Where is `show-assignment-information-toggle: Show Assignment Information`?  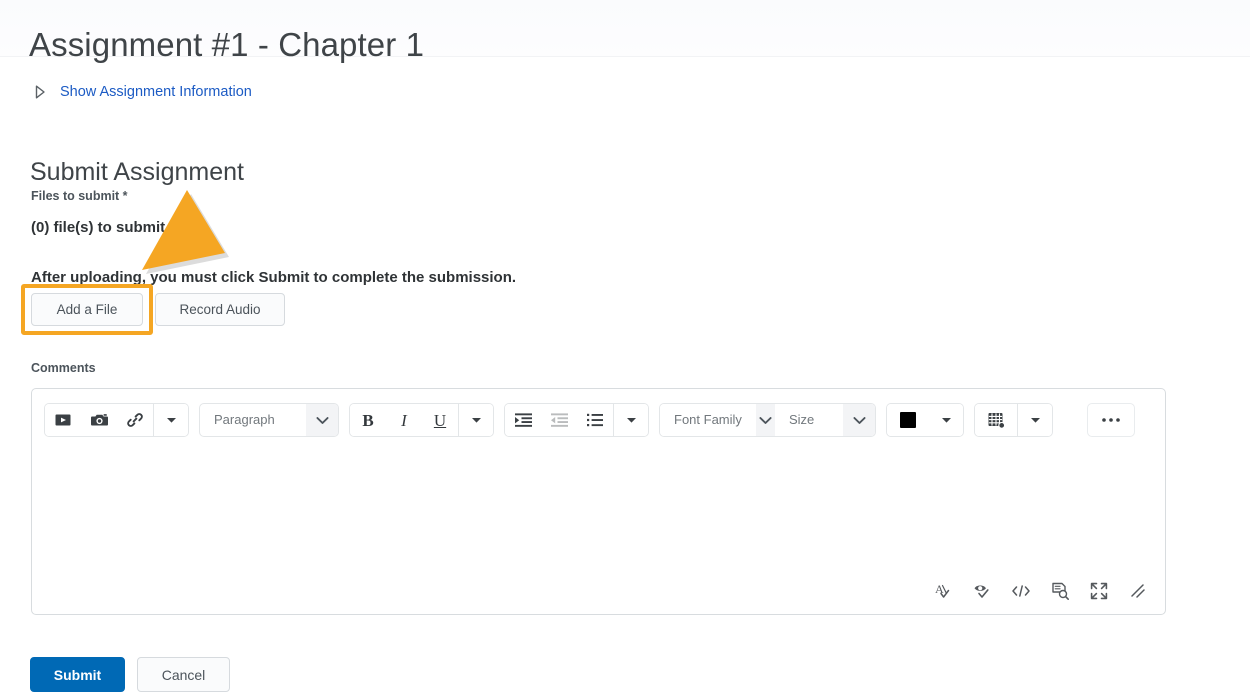
show-assignment-information-toggle: Show Assignment Information is located at coordinates (142, 92).